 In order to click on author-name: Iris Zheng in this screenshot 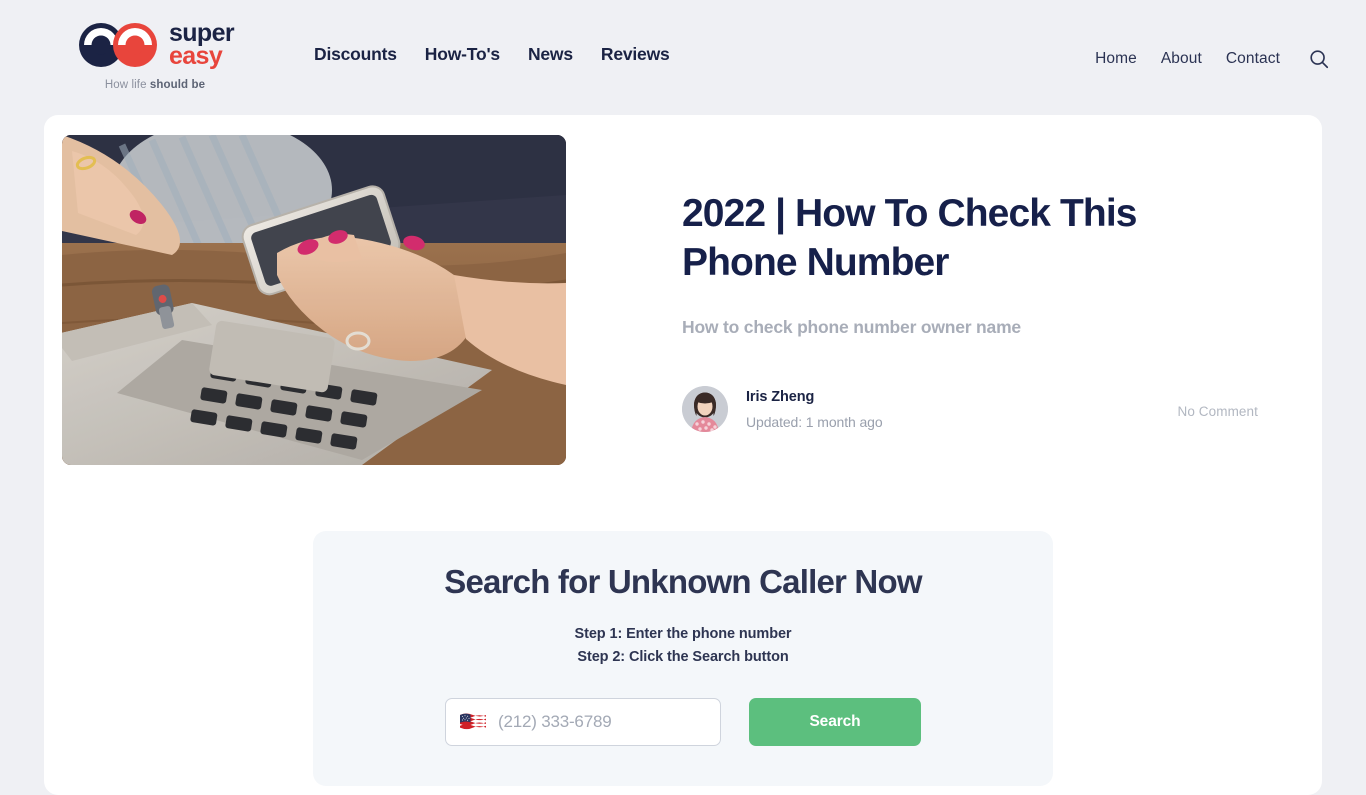, I will do `click(780, 397)`.